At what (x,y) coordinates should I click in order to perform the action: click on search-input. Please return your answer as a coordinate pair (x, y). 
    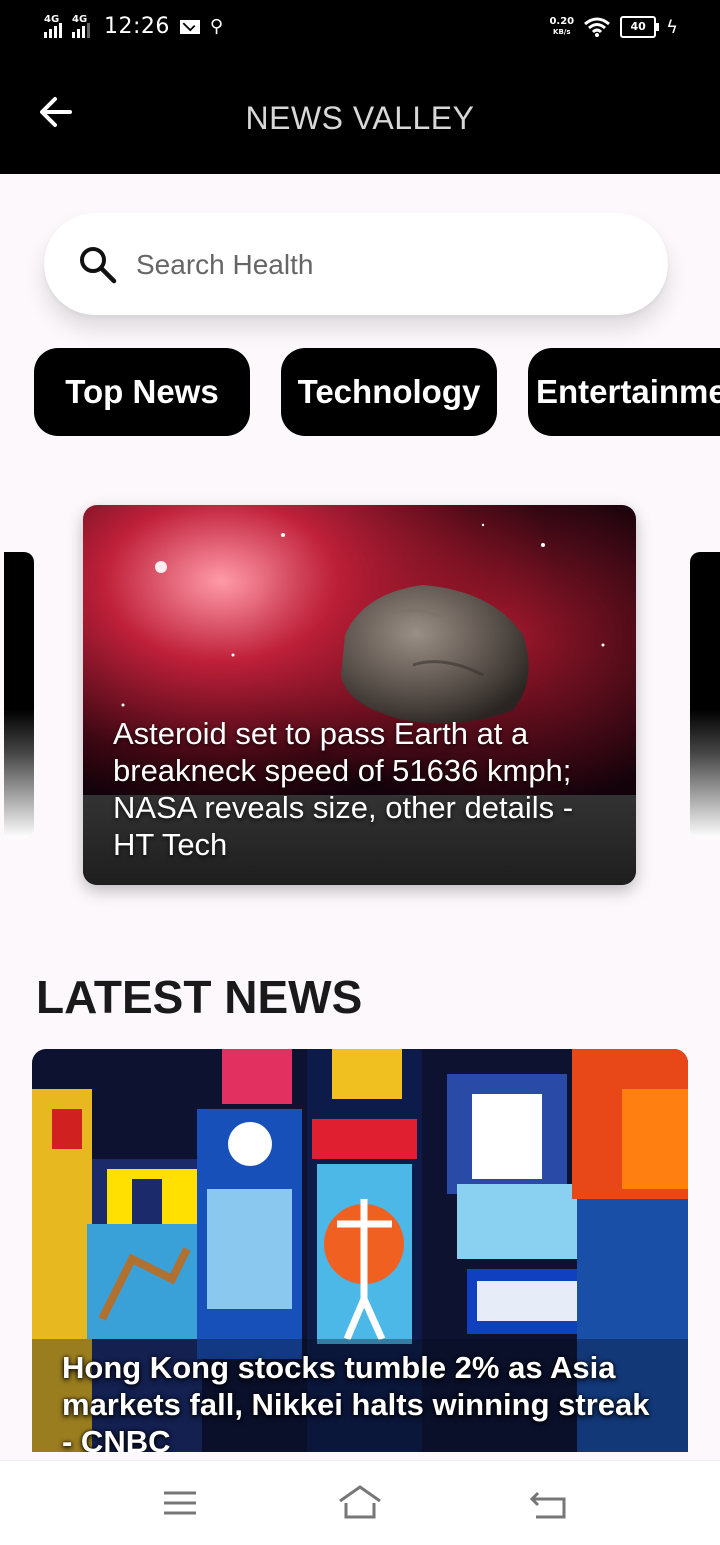
    Looking at the image, I should click on (386, 265).